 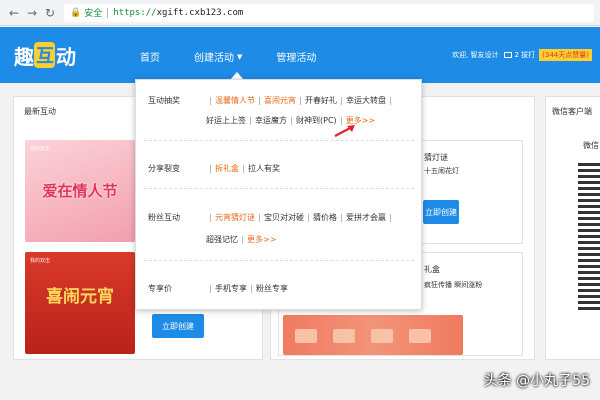 I want to click on group-lottery-label: 互动抽奖, so click(x=164, y=100).